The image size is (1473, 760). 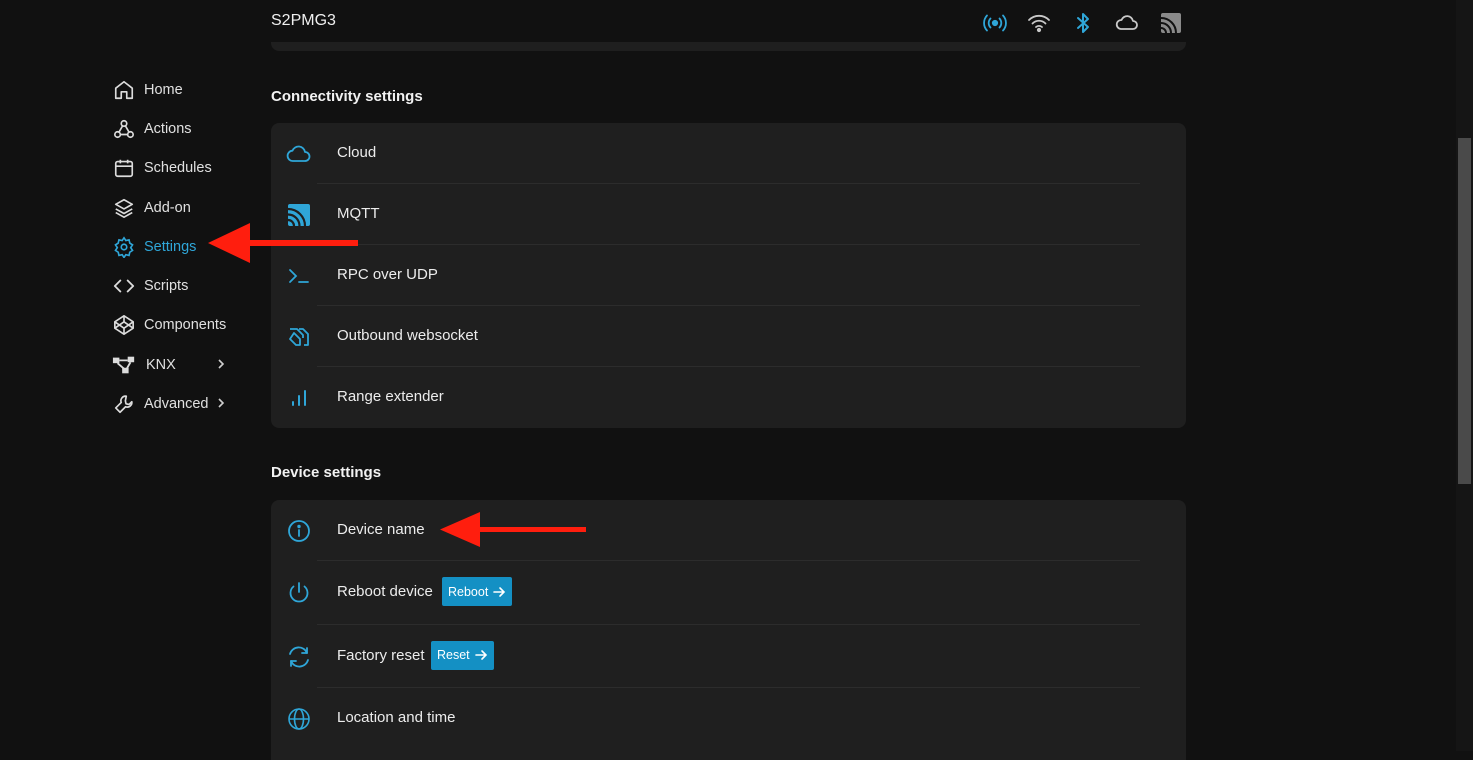 I want to click on settings-row-reboot-device: Reboot device Reboot, so click(x=728, y=593).